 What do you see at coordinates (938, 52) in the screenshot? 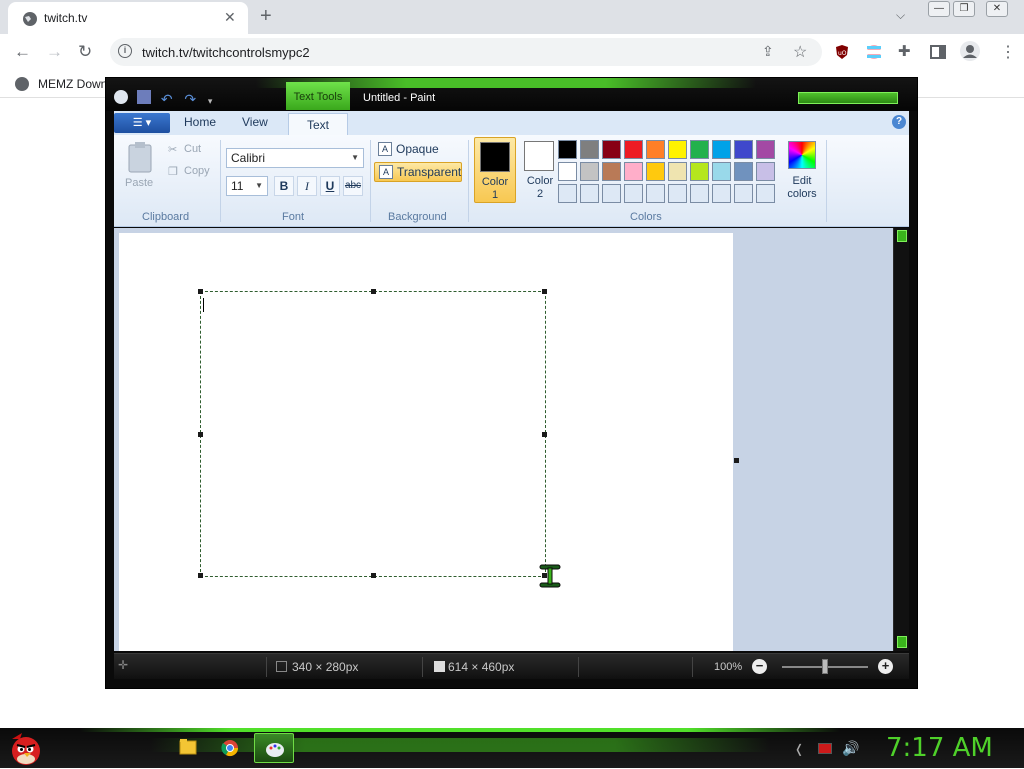
I see `side-panel-icon` at bounding box center [938, 52].